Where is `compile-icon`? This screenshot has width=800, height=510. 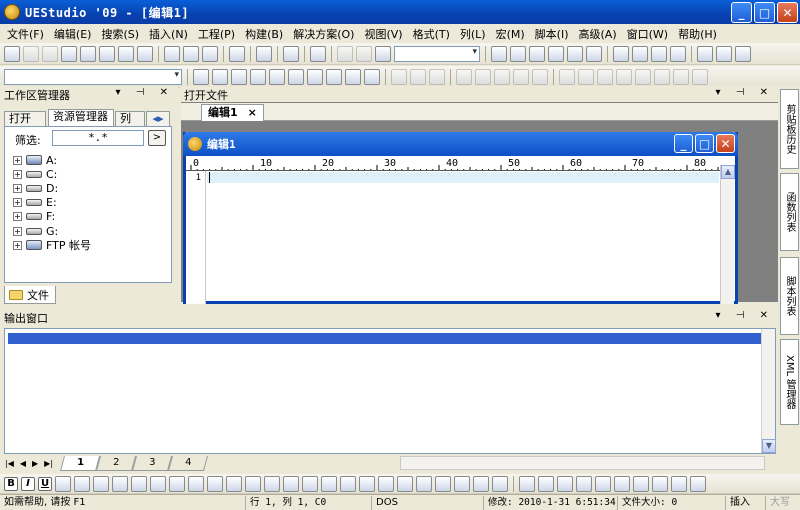
compile-icon is located at coordinates (464, 76).